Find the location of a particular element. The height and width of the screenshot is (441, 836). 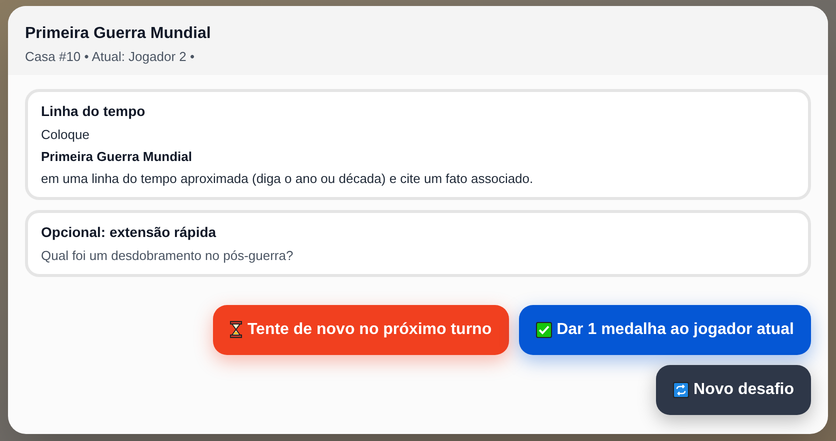

card-heading: Opcional: extensão rápida is located at coordinates (129, 232).